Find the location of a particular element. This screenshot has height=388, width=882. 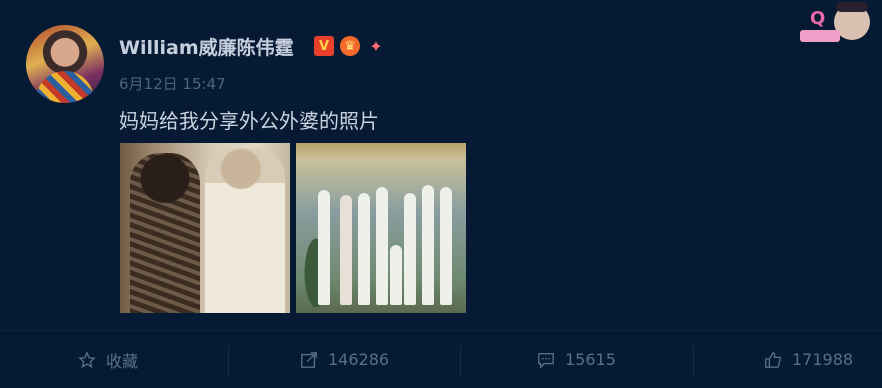

favorite-button: 收藏 is located at coordinates (108, 359).